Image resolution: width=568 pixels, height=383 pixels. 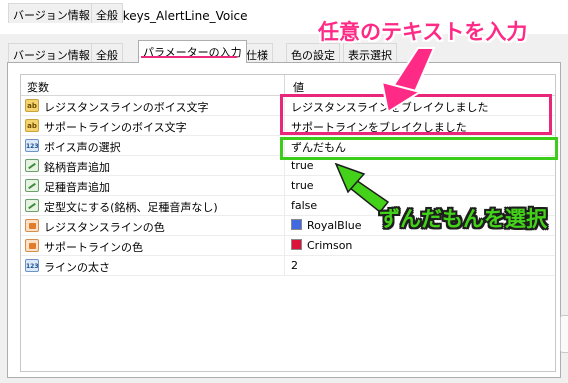 What do you see at coordinates (304, 205) in the screenshot?
I see `param-value-select: false` at bounding box center [304, 205].